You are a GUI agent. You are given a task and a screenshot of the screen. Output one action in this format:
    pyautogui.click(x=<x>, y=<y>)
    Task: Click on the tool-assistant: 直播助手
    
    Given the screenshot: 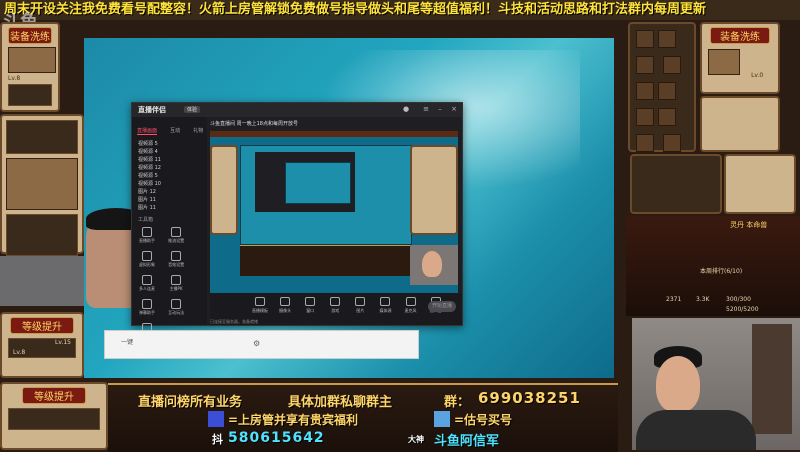 What is the action you would take?
    pyautogui.click(x=147, y=236)
    